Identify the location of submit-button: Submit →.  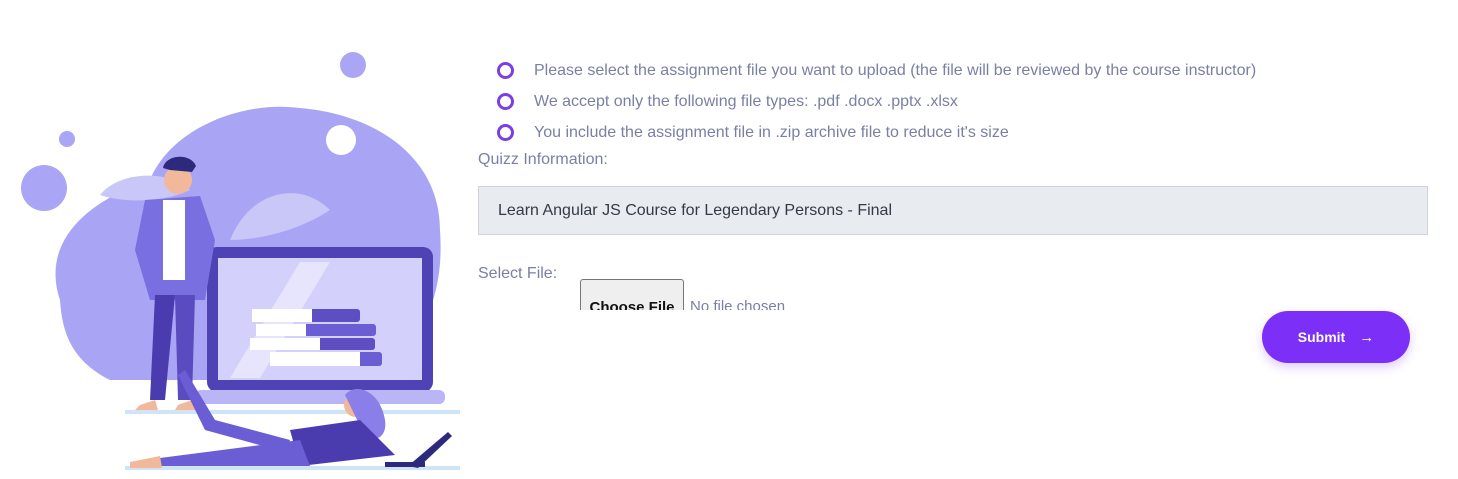
(1336, 337).